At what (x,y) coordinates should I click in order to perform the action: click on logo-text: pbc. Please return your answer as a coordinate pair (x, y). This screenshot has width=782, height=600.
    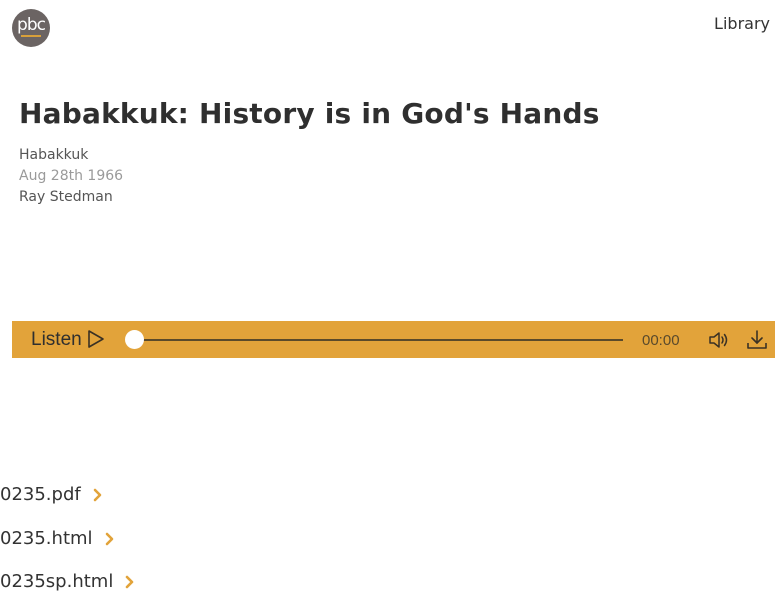
    Looking at the image, I should click on (31, 25).